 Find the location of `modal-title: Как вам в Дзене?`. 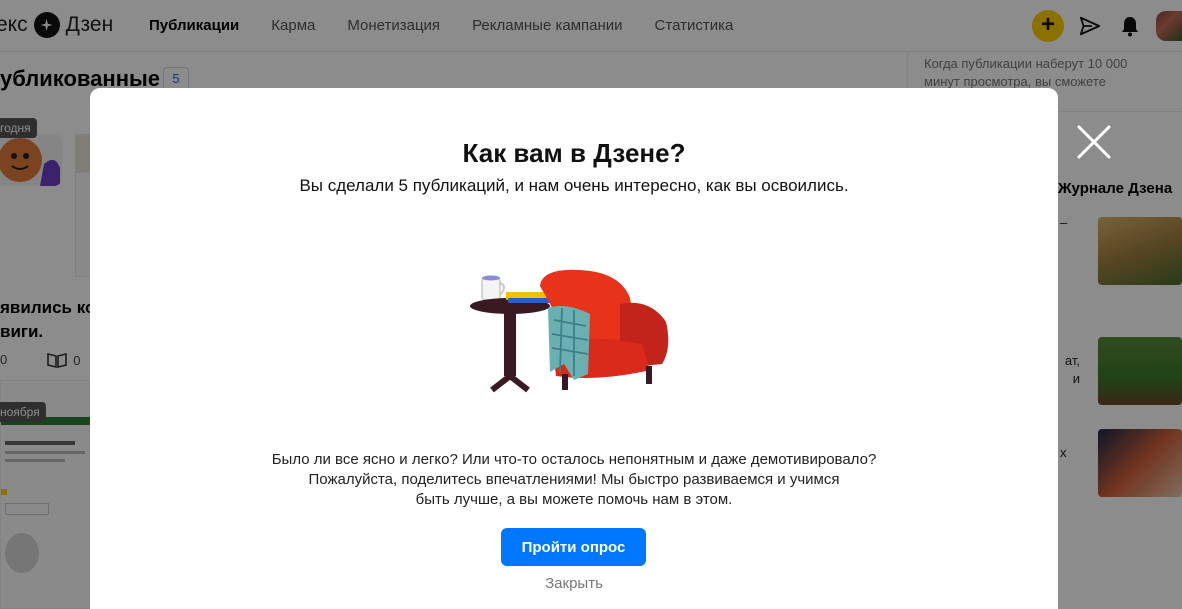

modal-title: Как вам в Дзене? is located at coordinates (574, 153).